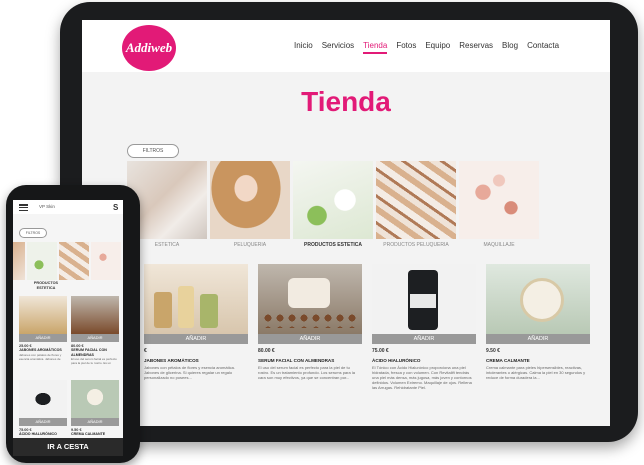 This screenshot has width=644, height=465. What do you see at coordinates (266, 351) in the screenshot?
I see `product-price: 80.00 €` at bounding box center [266, 351].